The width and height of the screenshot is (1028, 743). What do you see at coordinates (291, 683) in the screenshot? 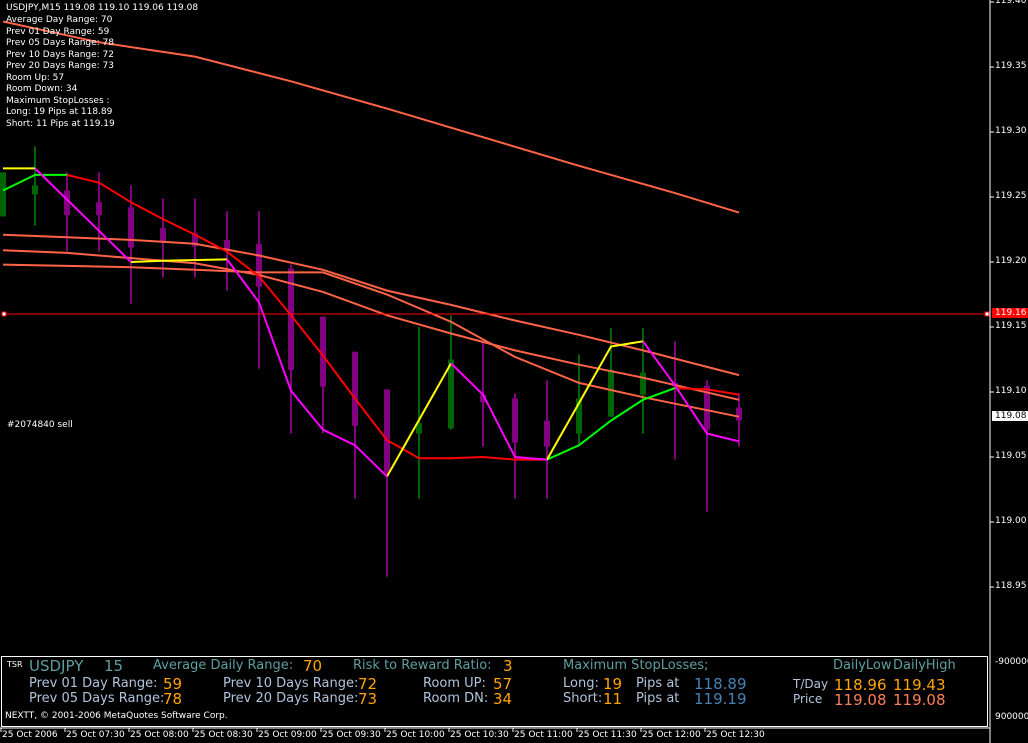
I see `prev10-label: Prev 10 Days Range:` at bounding box center [291, 683].